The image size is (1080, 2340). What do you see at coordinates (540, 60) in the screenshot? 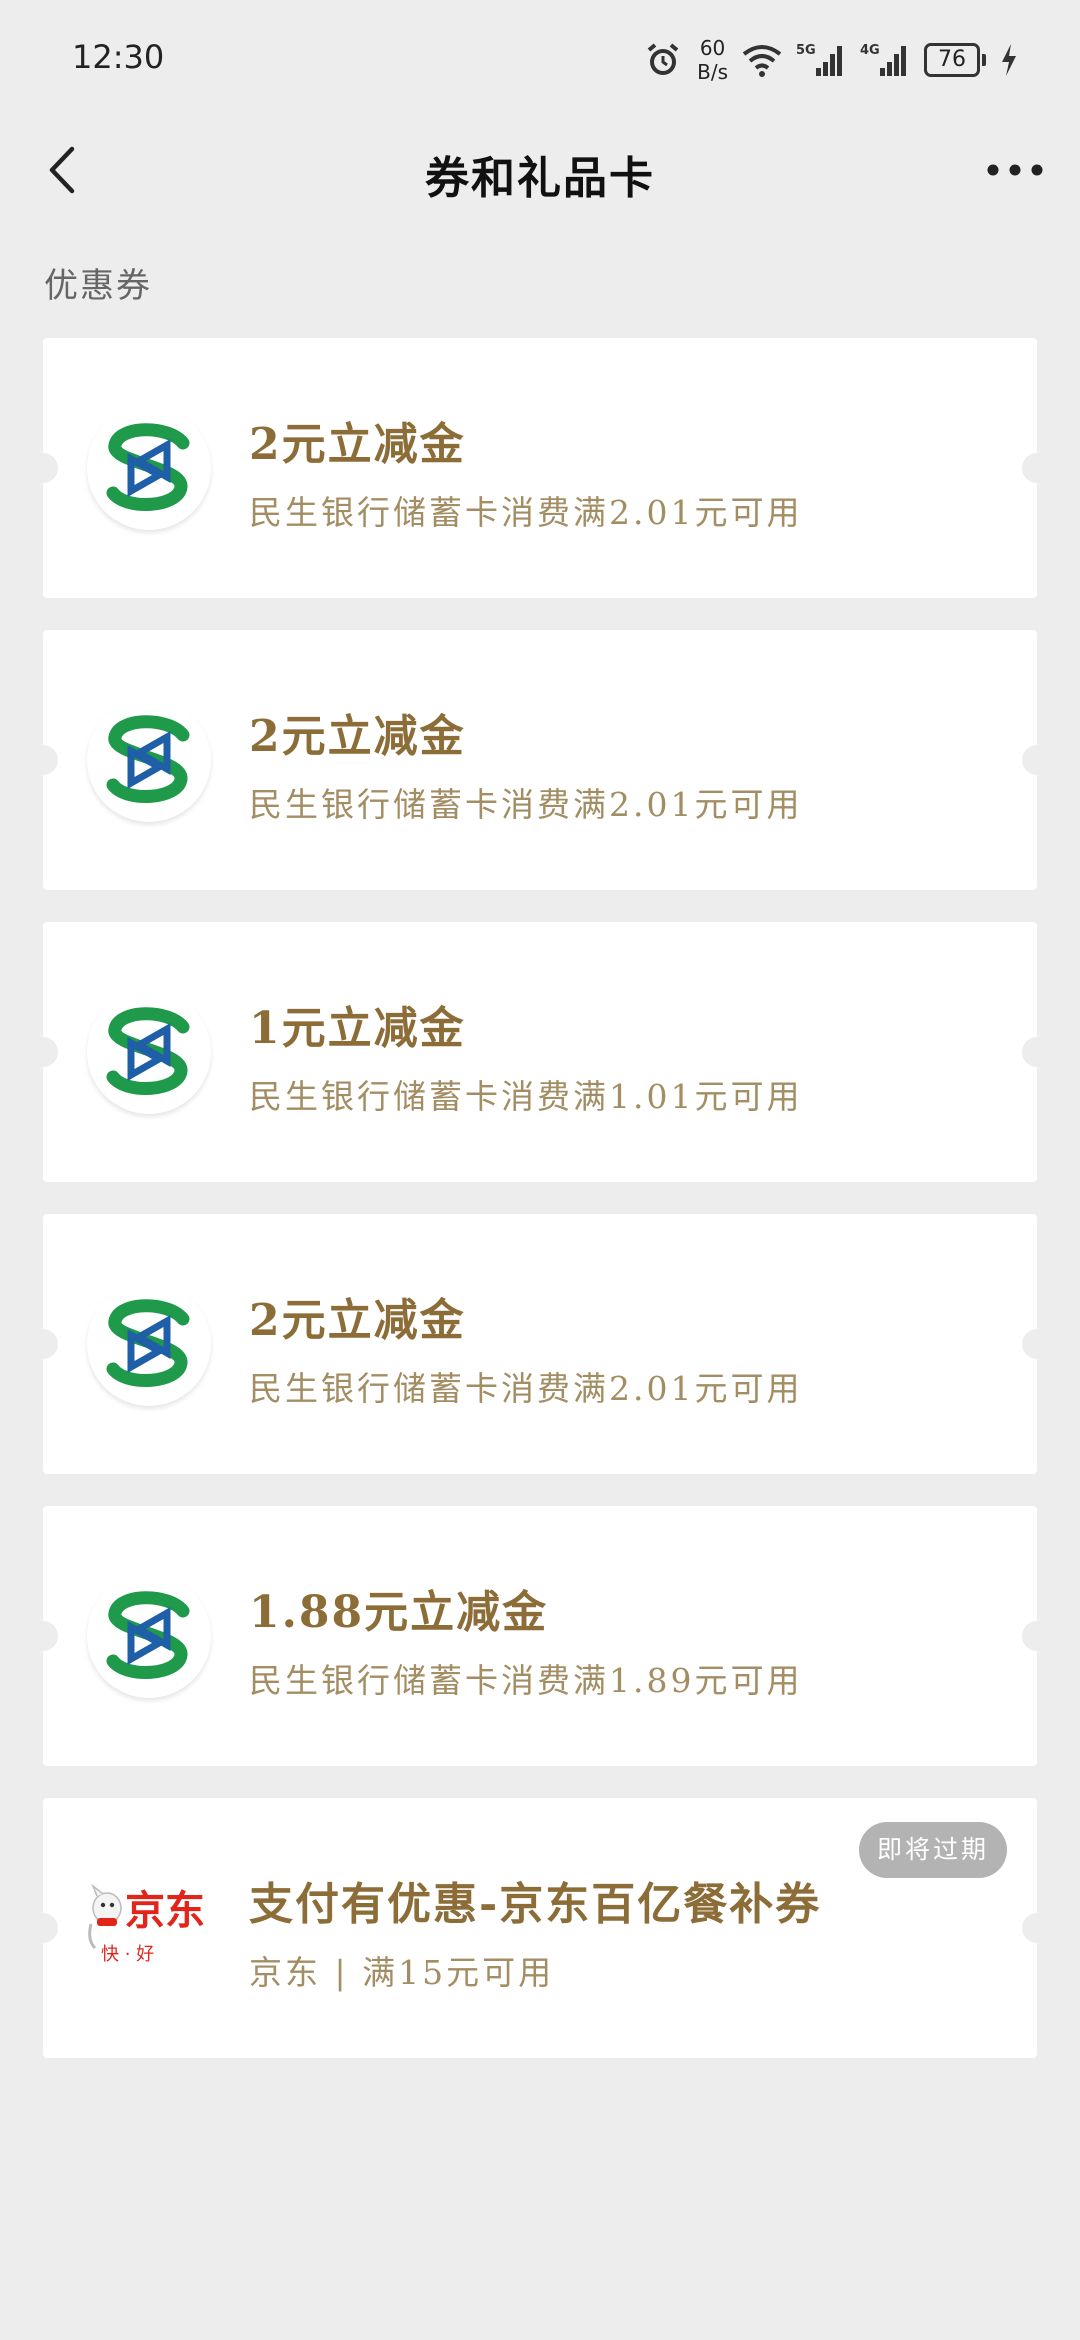
I see `status-bar: 12:30 60 B/s 5G 4G 76` at bounding box center [540, 60].